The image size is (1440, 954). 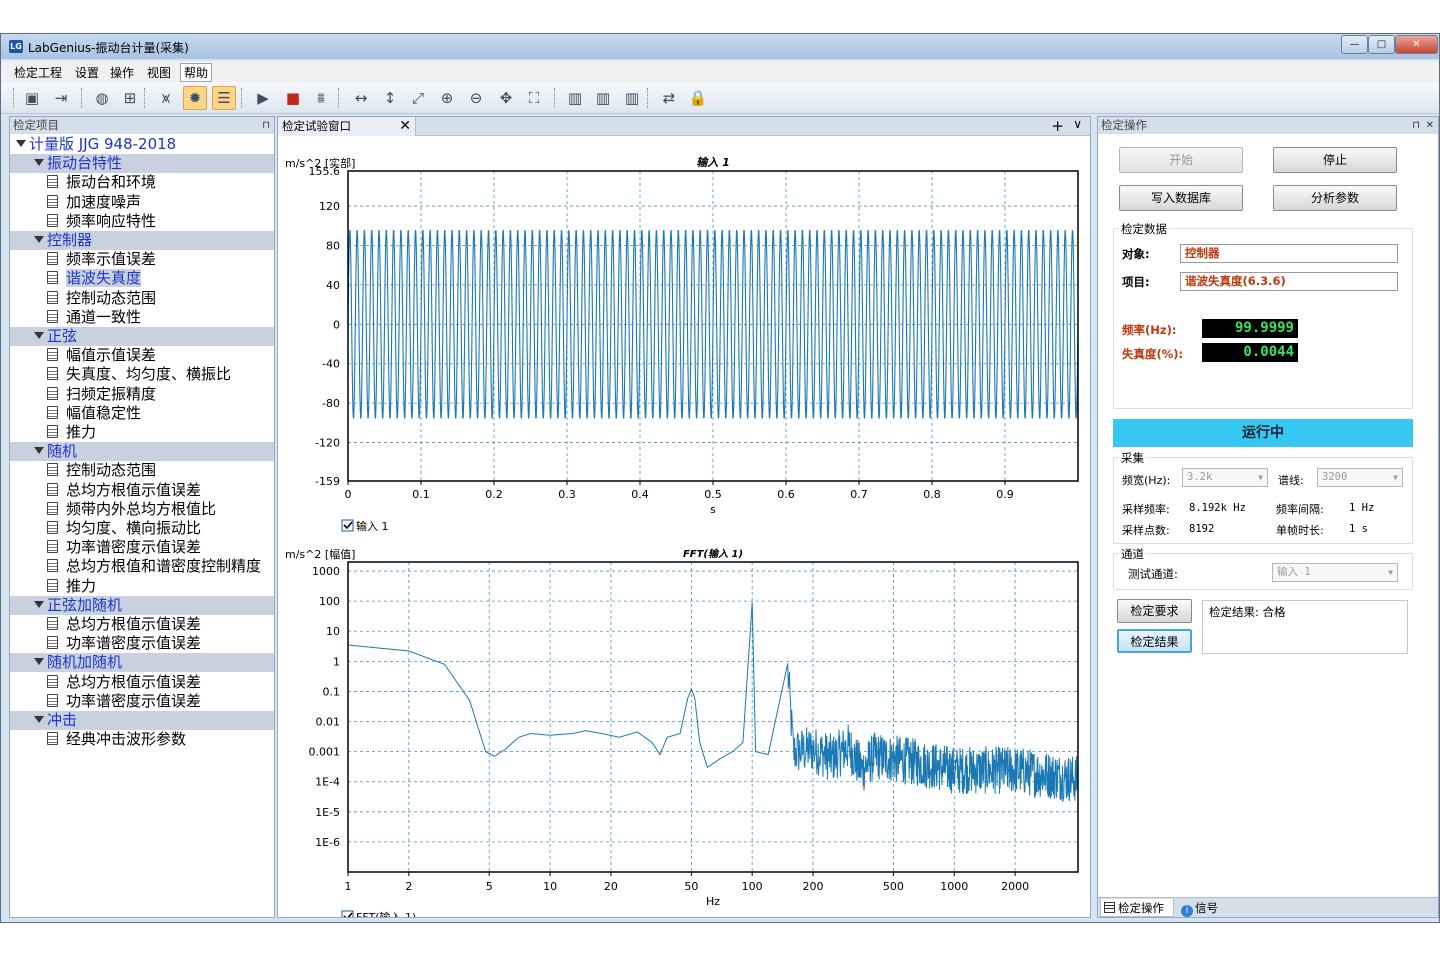 What do you see at coordinates (1289, 253) in the screenshot?
I see `object-field: 控制器` at bounding box center [1289, 253].